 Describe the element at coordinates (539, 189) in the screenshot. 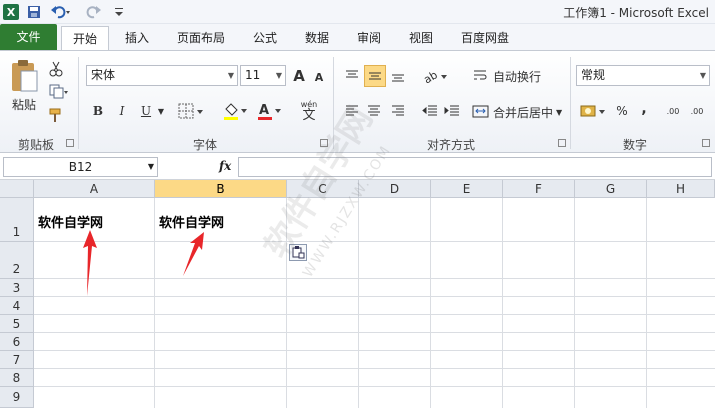

I see `column-header-f: F` at that location.